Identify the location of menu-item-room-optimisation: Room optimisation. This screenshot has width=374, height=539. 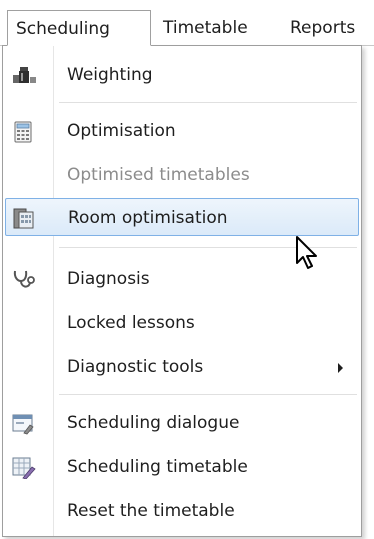
(182, 217).